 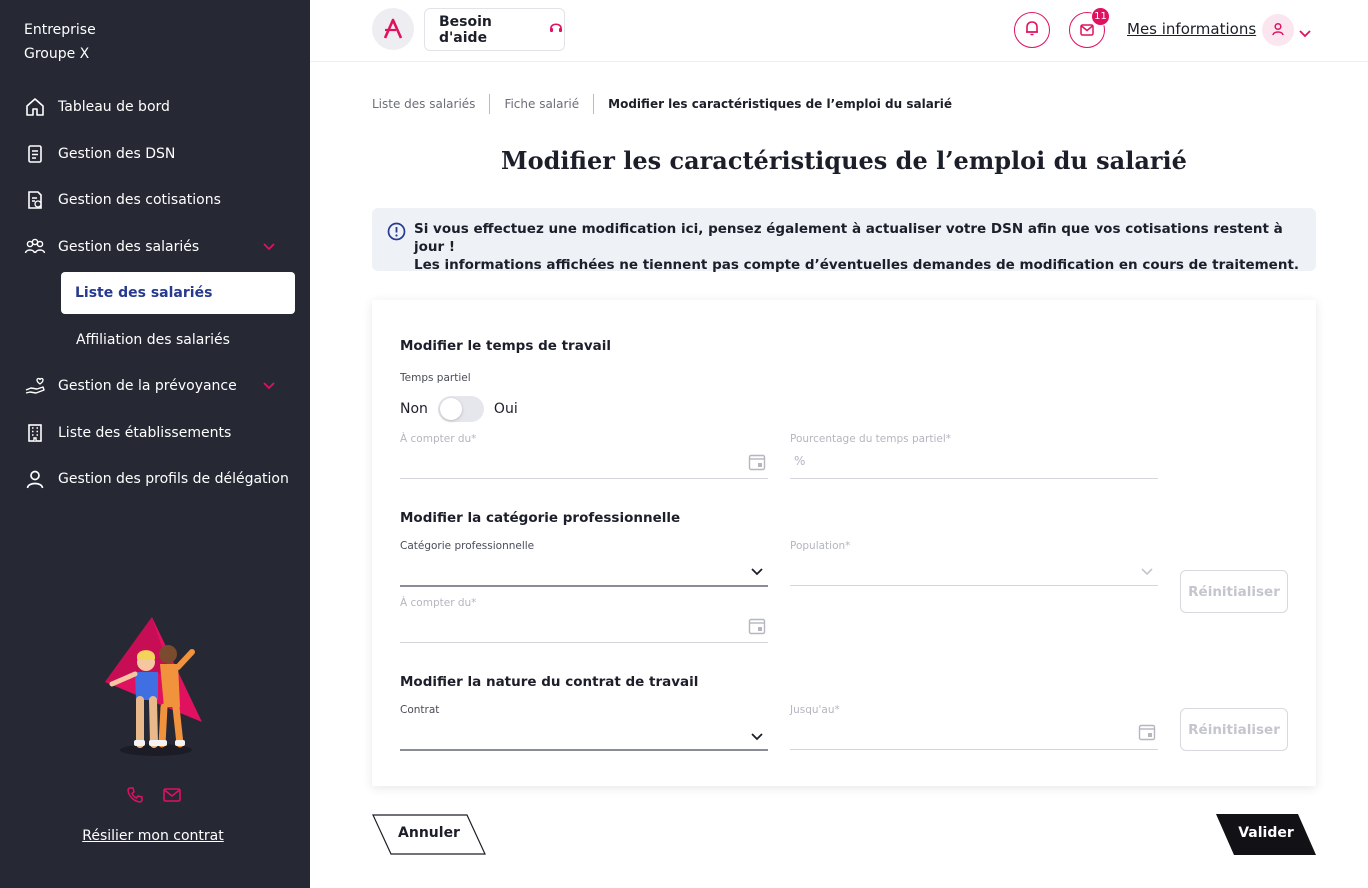 I want to click on date-debut-categorie-label: À compter du*, so click(x=438, y=603).